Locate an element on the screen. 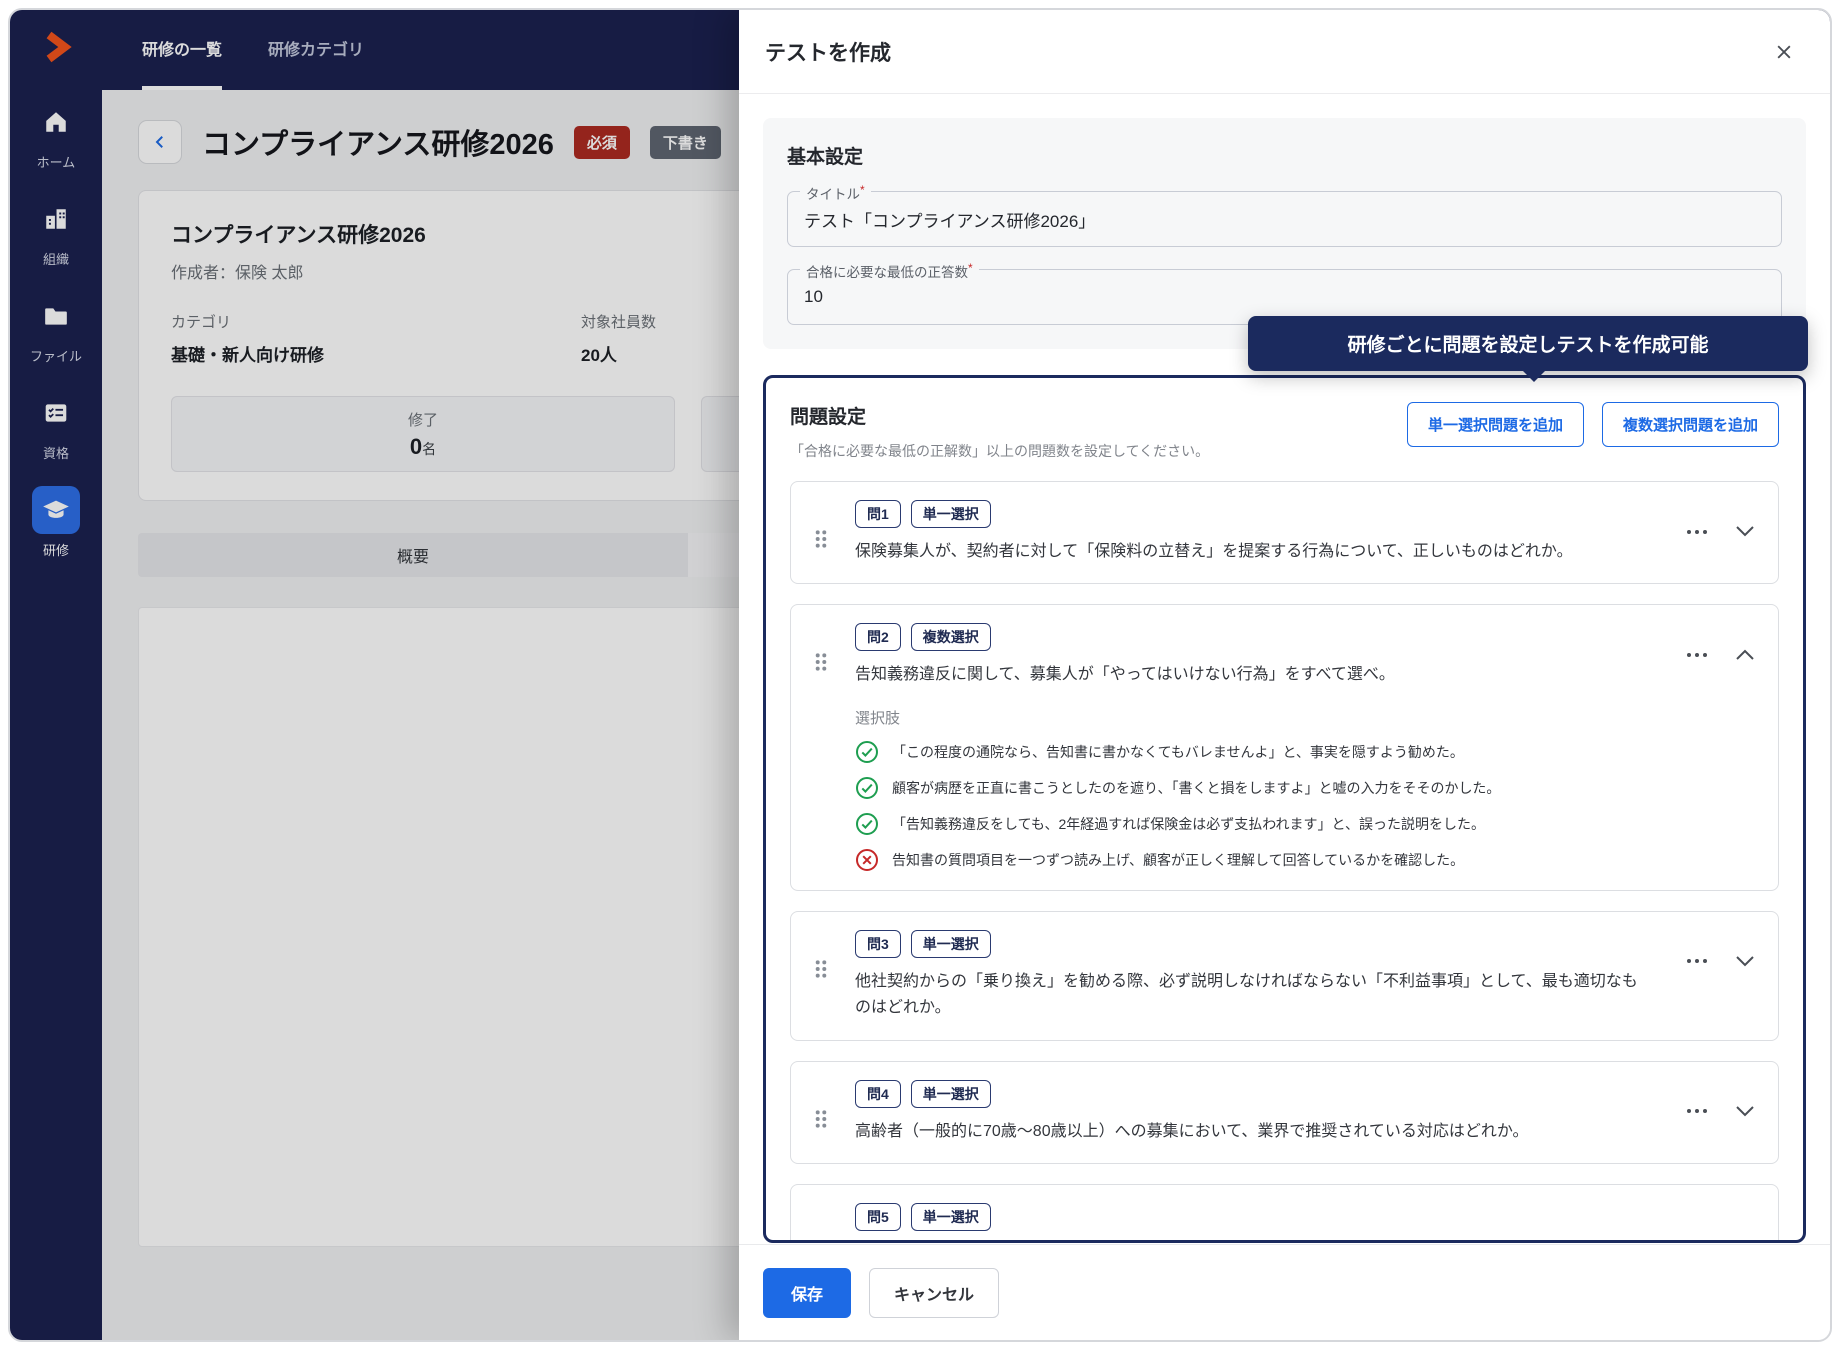 The height and width of the screenshot is (1350, 1840). close-icon is located at coordinates (1784, 51).